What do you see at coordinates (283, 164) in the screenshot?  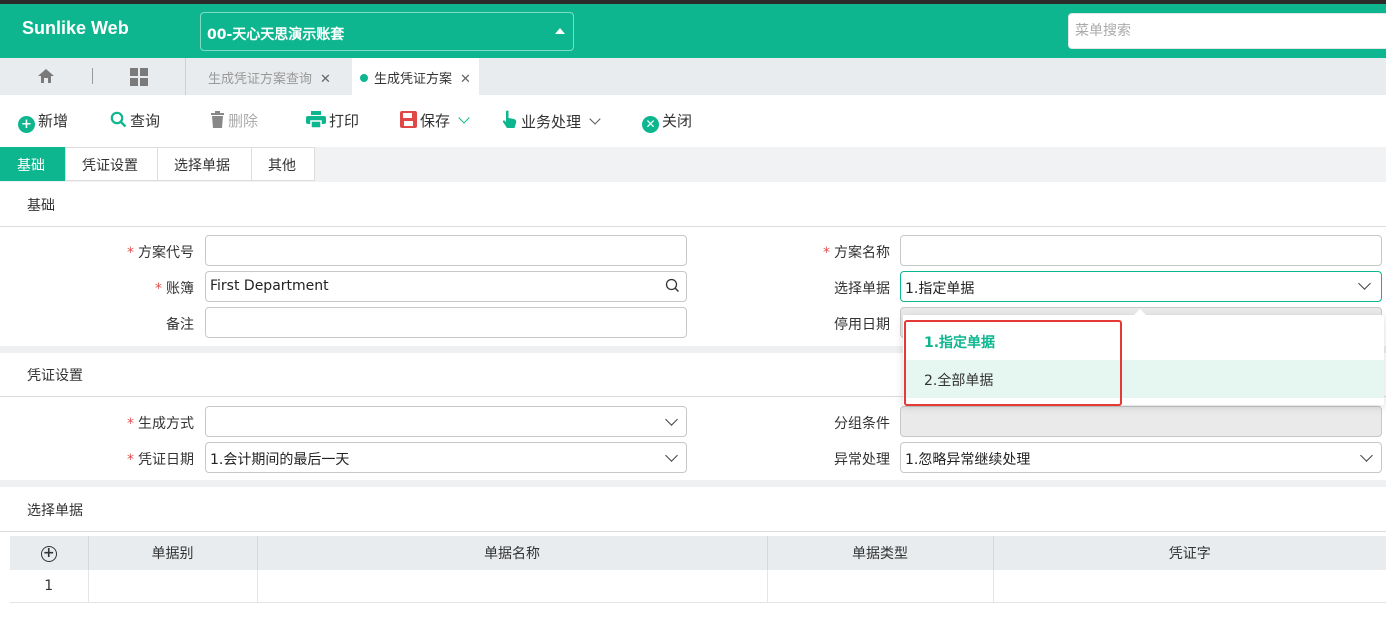 I see `tab-other: 其他` at bounding box center [283, 164].